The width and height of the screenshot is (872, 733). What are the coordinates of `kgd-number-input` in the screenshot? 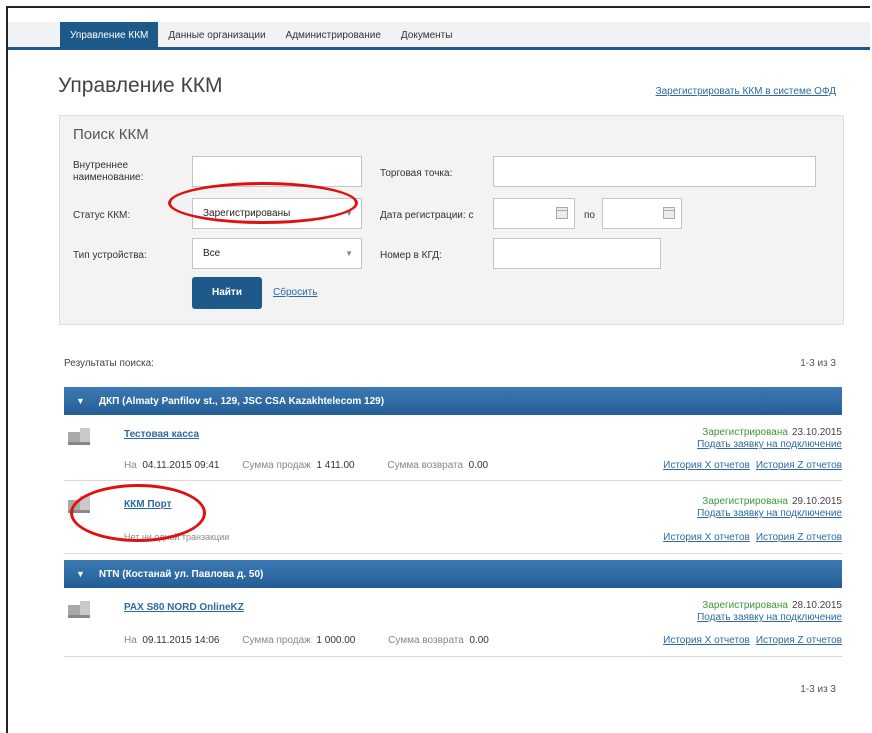 It's located at (577, 253).